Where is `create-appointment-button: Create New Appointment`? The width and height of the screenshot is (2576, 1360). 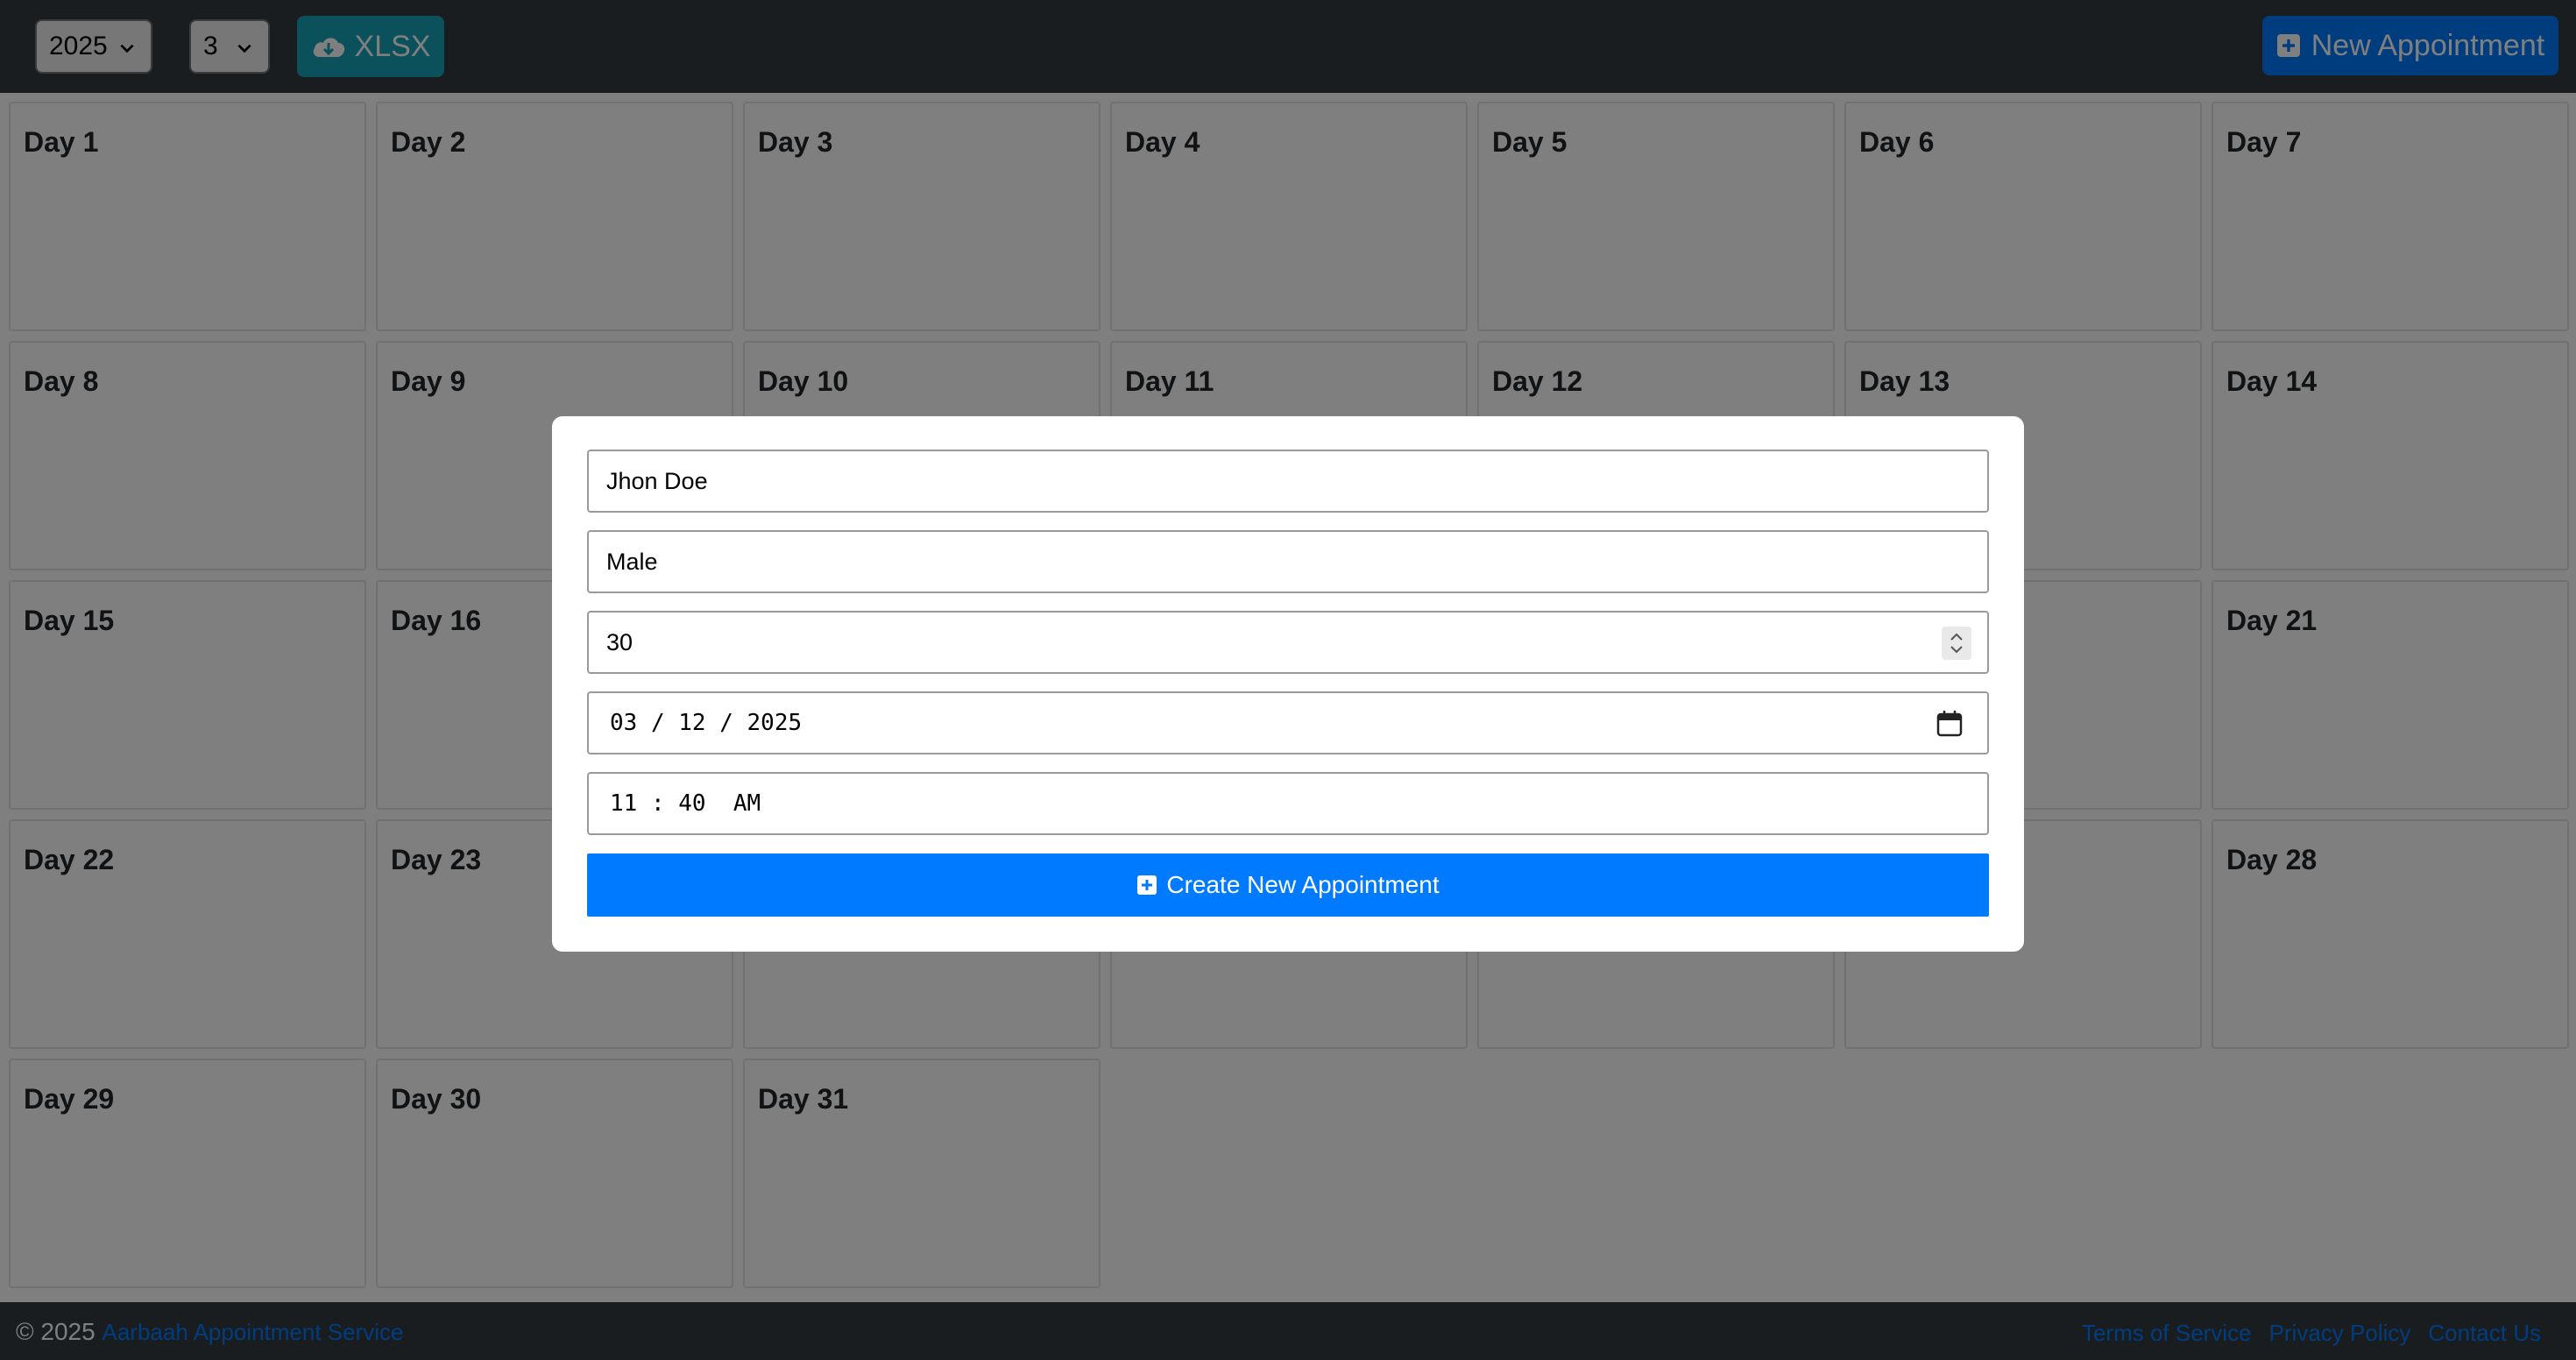
create-appointment-button: Create New Appointment is located at coordinates (1288, 885).